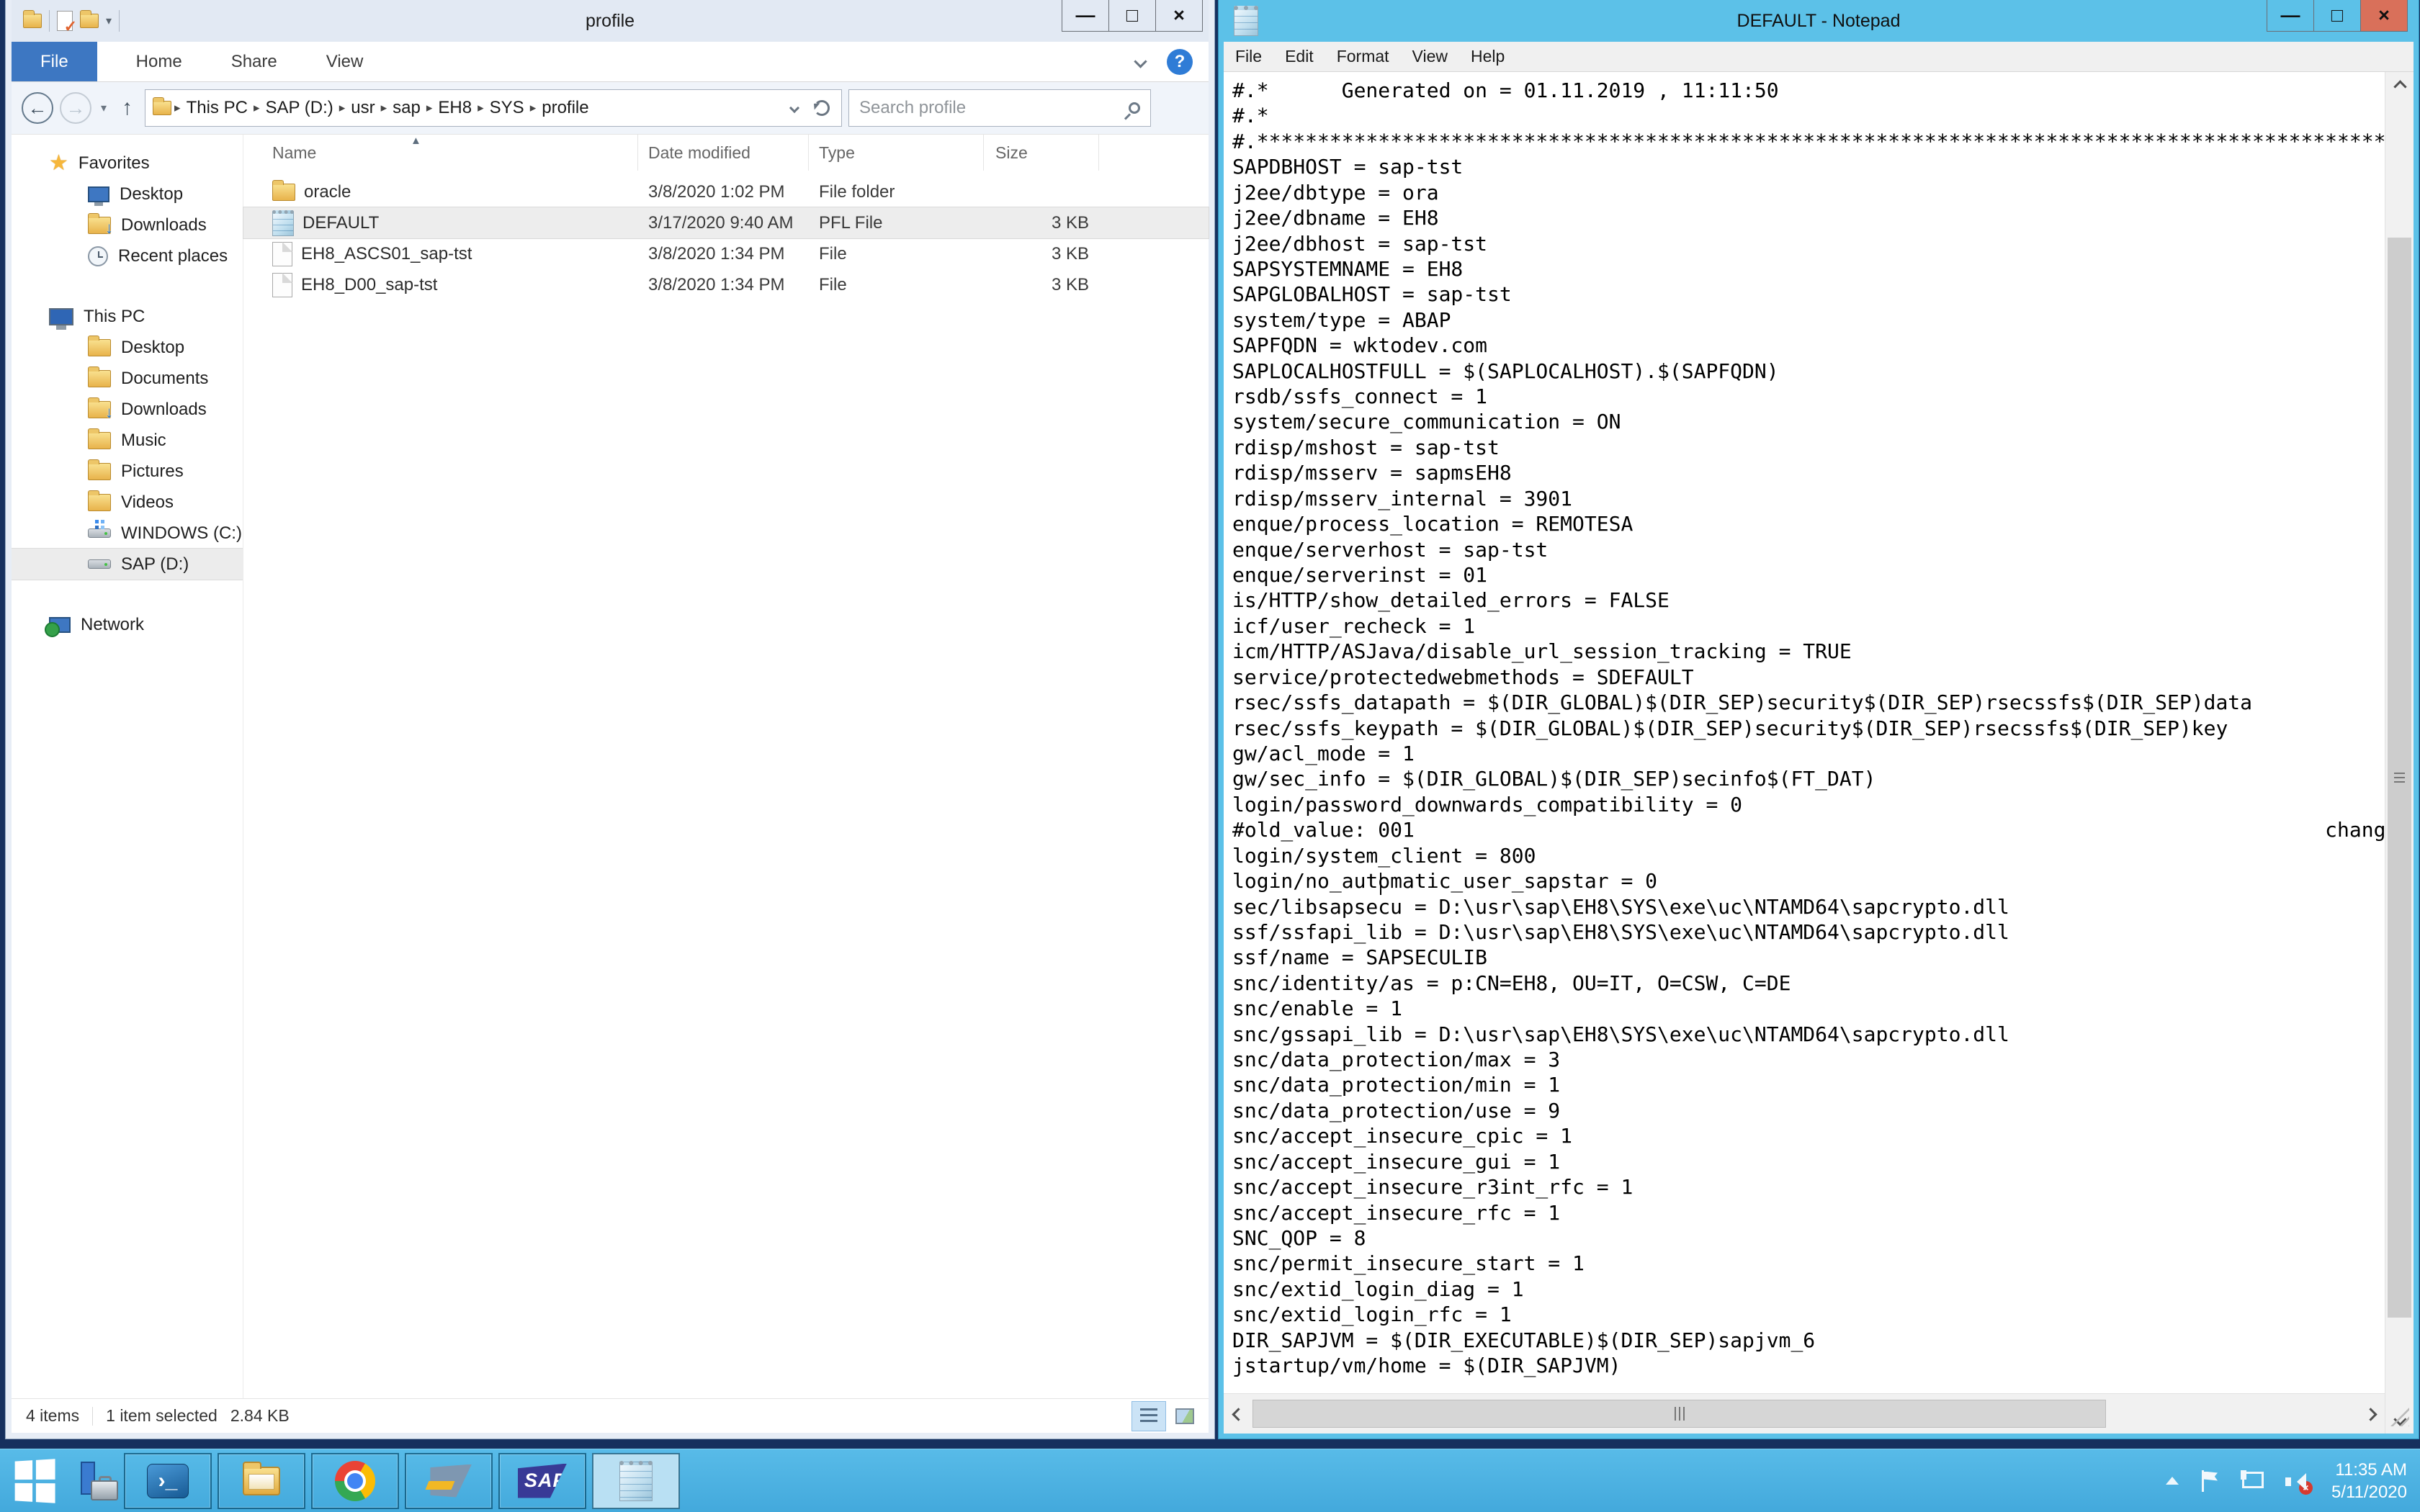  I want to click on history-chevron-icon: ▾, so click(103, 108).